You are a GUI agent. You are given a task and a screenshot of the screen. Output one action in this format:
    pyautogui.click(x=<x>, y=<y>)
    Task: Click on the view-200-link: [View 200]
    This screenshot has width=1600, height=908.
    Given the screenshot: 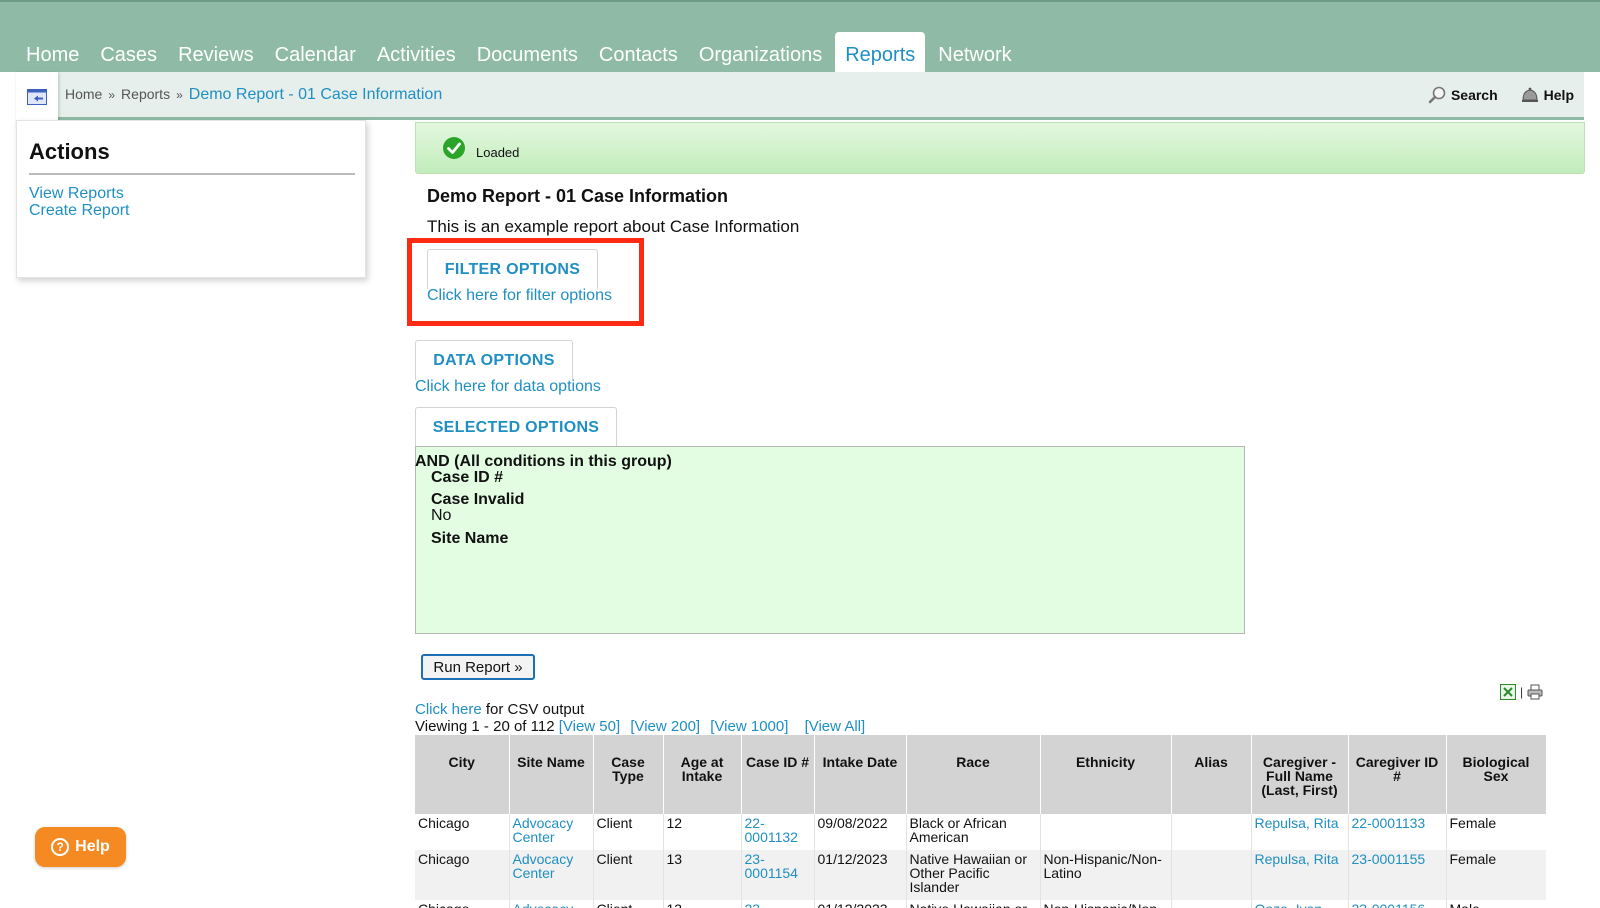 What is the action you would take?
    pyautogui.click(x=665, y=726)
    